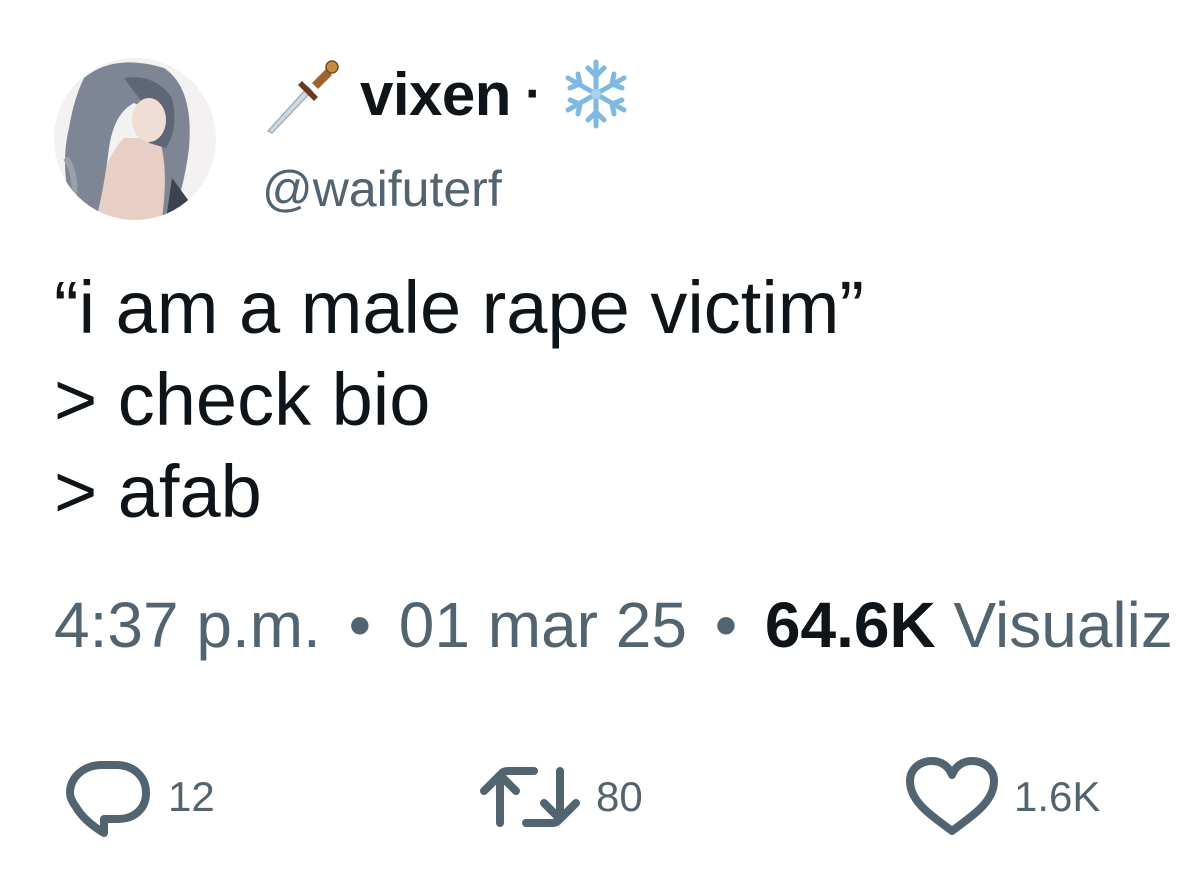 This screenshot has width=1200, height=885. Describe the element at coordinates (302, 97) in the screenshot. I see `dagger-icon` at that location.